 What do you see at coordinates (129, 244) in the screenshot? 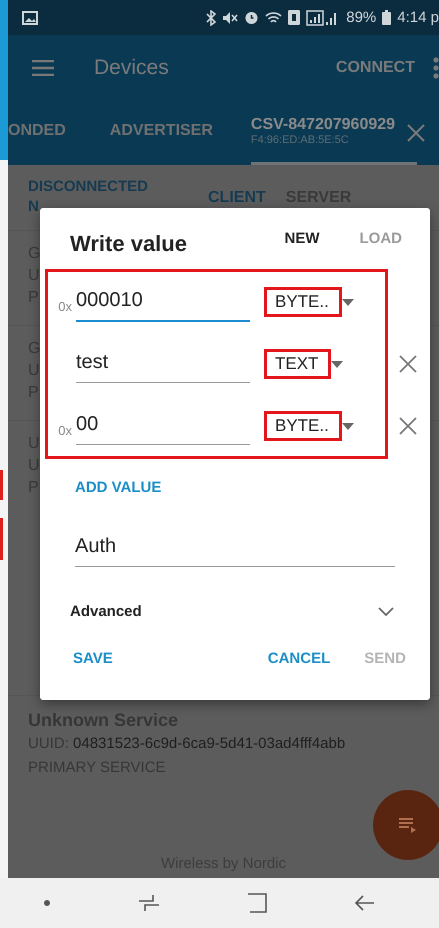
I see `dialog-title: Write value` at bounding box center [129, 244].